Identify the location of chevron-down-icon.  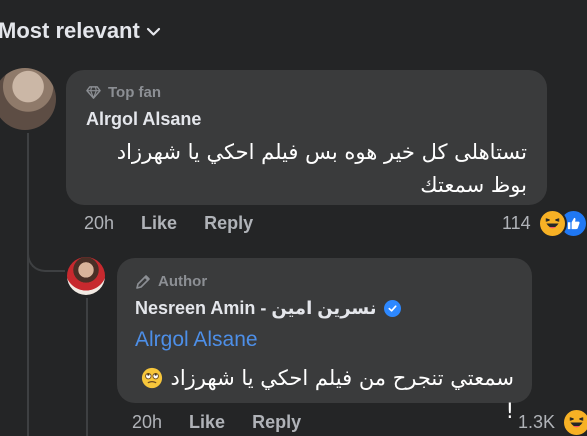
(153, 31).